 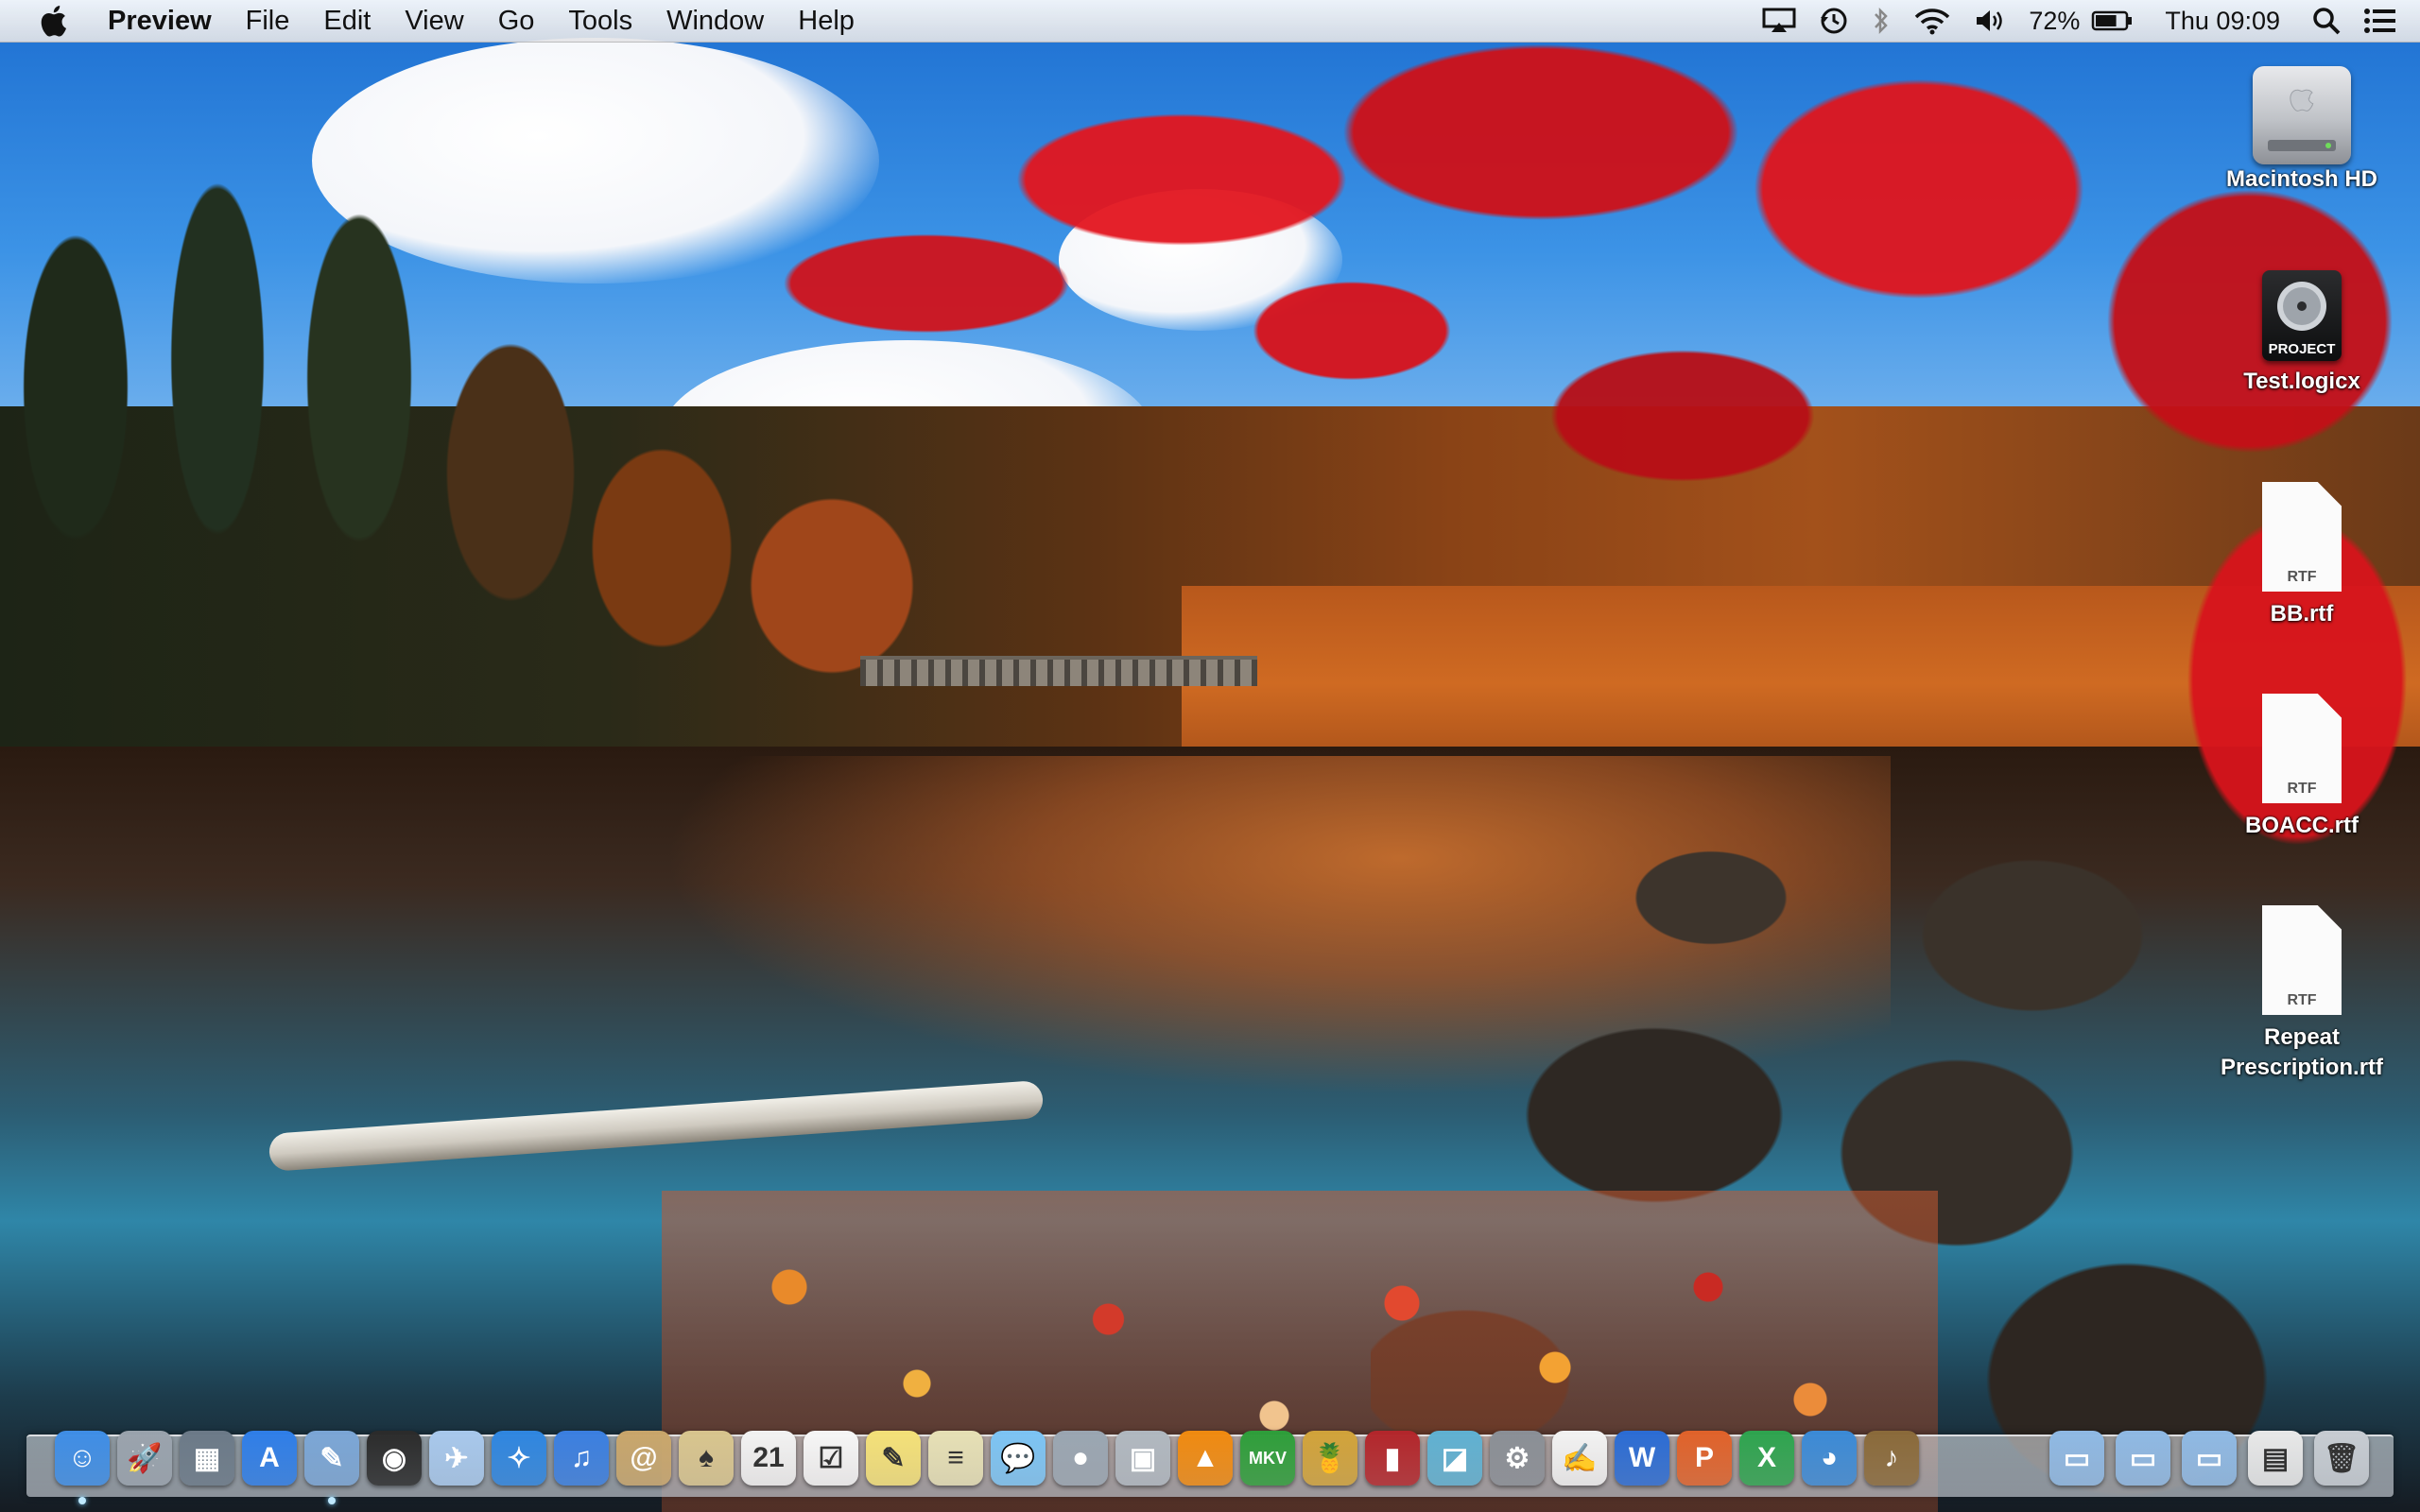 What do you see at coordinates (516, 21) in the screenshot?
I see `menu-go: Go` at bounding box center [516, 21].